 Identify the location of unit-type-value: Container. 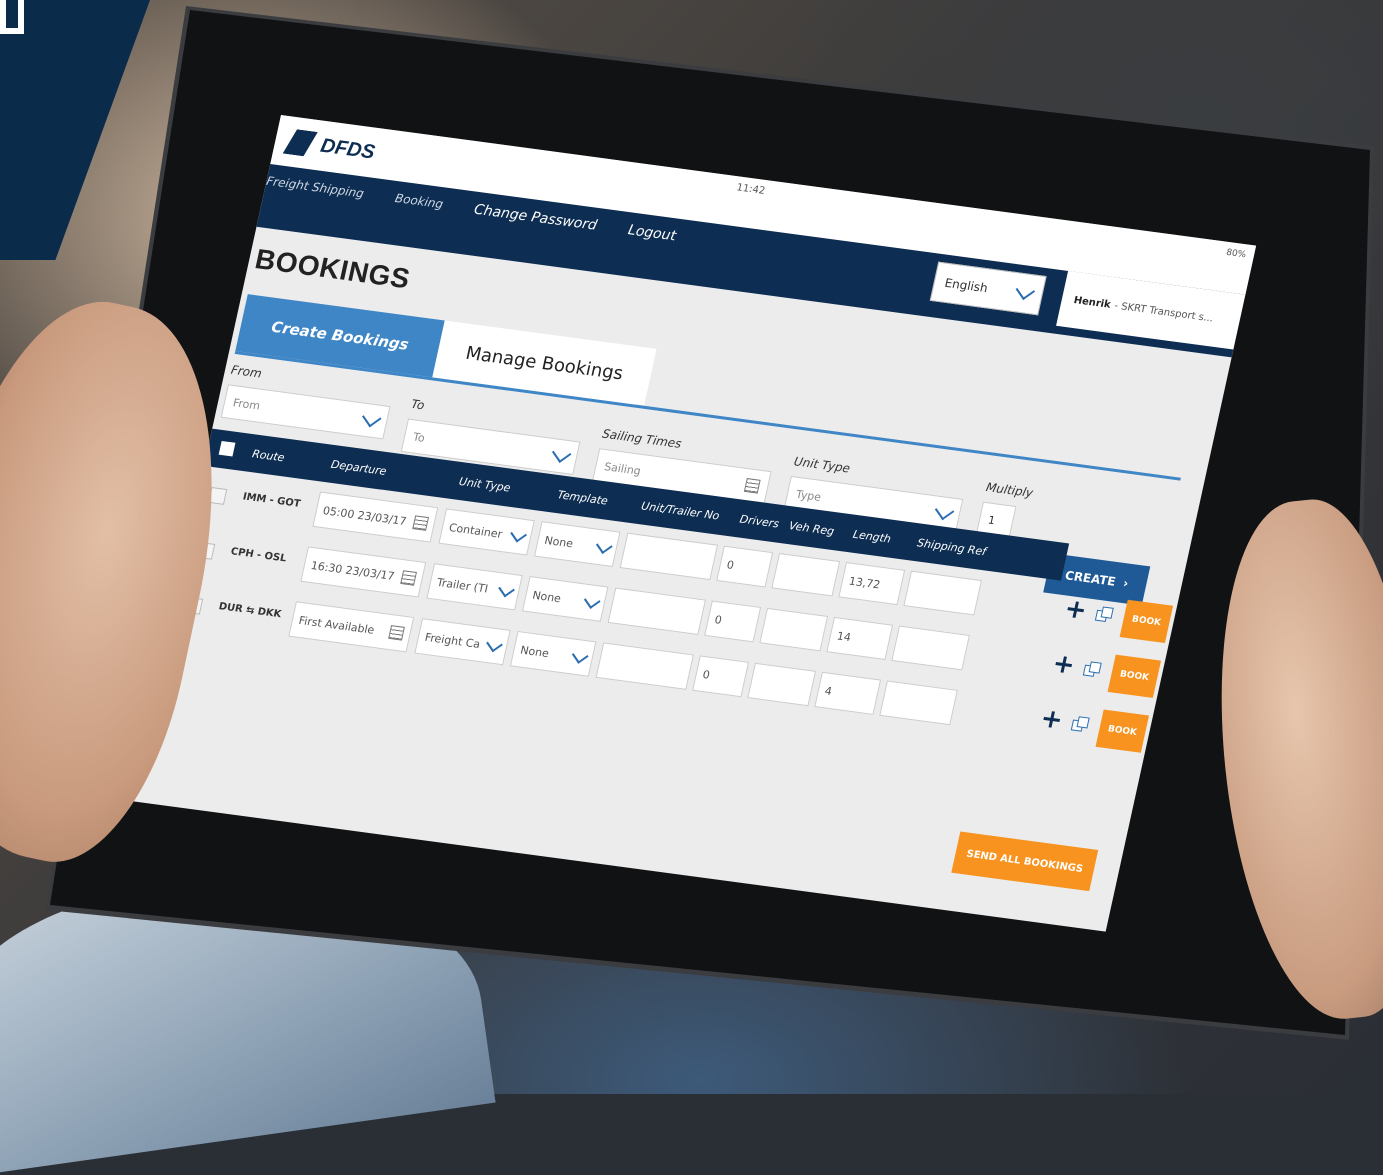
(475, 530).